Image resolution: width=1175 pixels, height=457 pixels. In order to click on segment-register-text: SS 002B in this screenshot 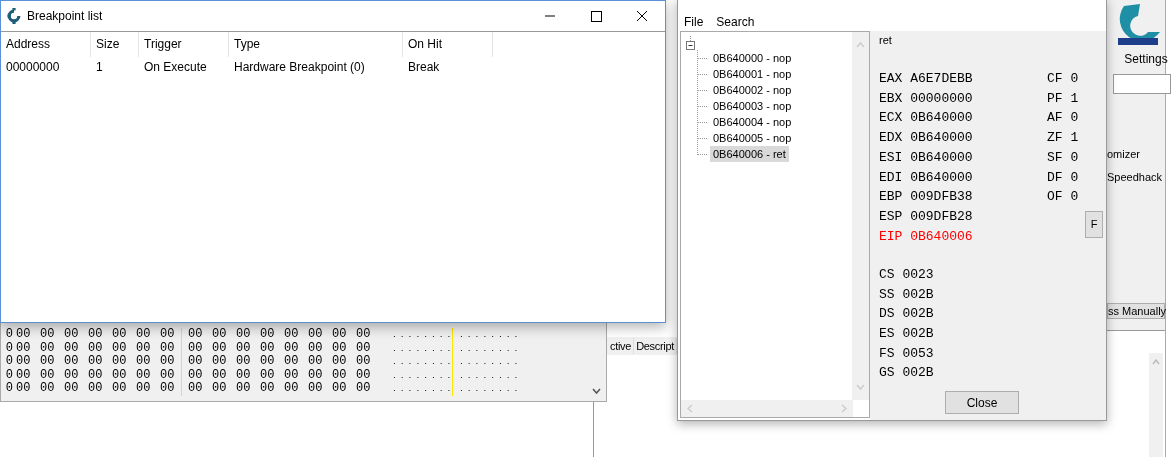, I will do `click(992, 294)`.